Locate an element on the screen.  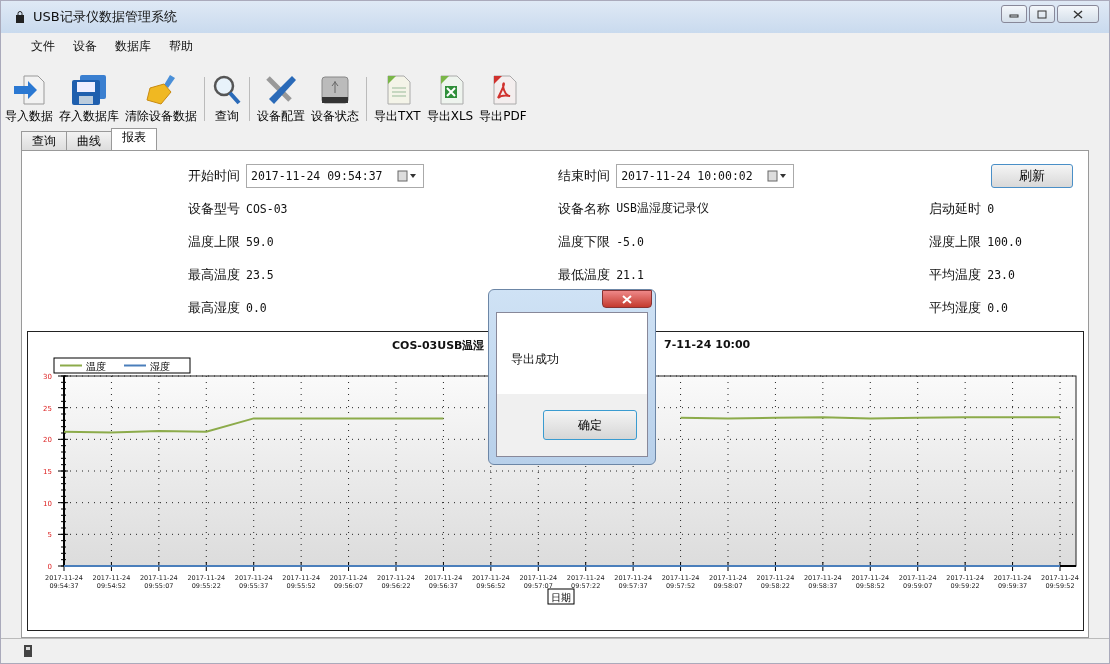
field-value: USB温湿度记录仪 is located at coordinates (662, 208).